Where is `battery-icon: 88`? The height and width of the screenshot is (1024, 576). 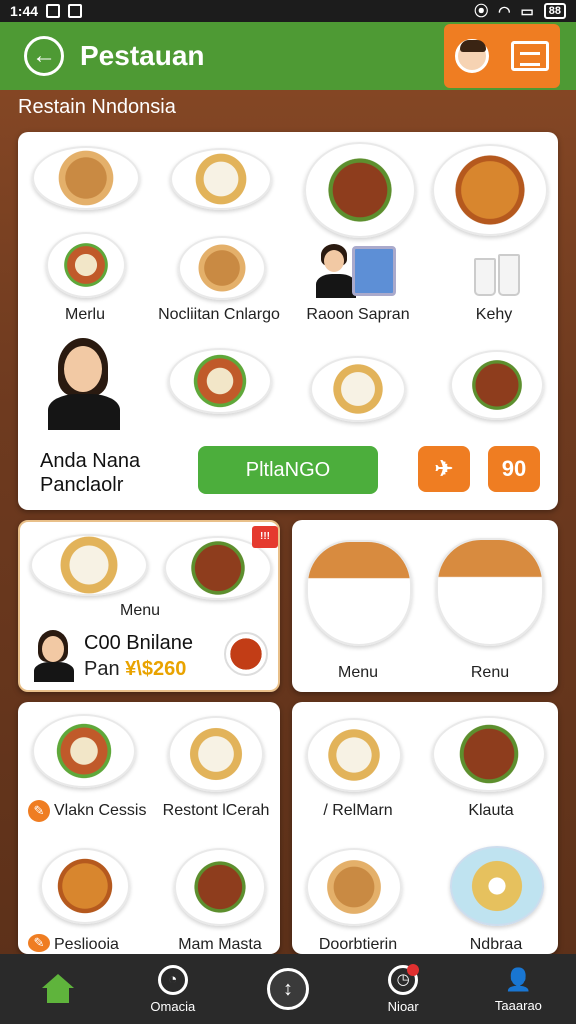 battery-icon: 88 is located at coordinates (554, 11).